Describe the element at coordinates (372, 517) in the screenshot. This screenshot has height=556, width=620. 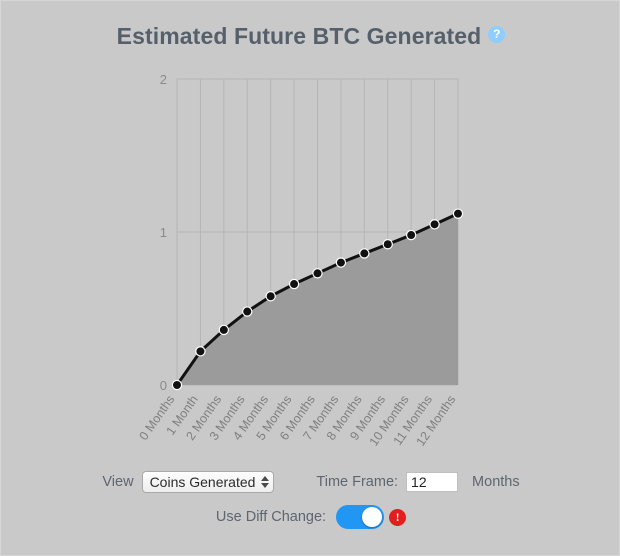
I see `toggle-knob` at that location.